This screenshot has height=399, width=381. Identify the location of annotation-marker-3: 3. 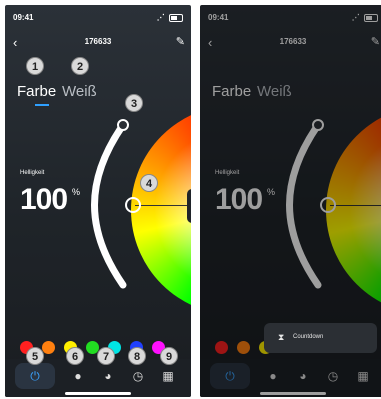
(134, 103).